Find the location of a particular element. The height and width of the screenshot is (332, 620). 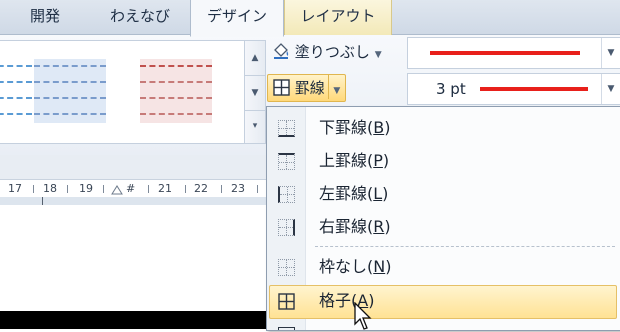

ruler-number: 21 is located at coordinates (165, 188).